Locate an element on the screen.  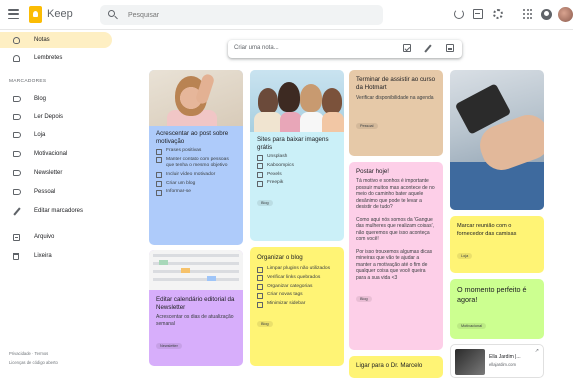
sidebar-item-pessoal: Pessoal is located at coordinates (56, 192).